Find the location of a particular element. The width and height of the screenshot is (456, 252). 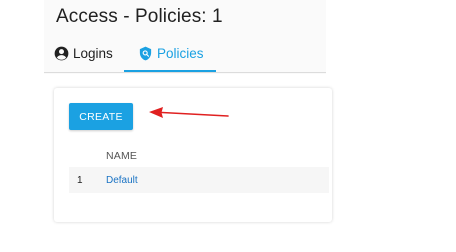

tab-policies: Policies is located at coordinates (171, 53).